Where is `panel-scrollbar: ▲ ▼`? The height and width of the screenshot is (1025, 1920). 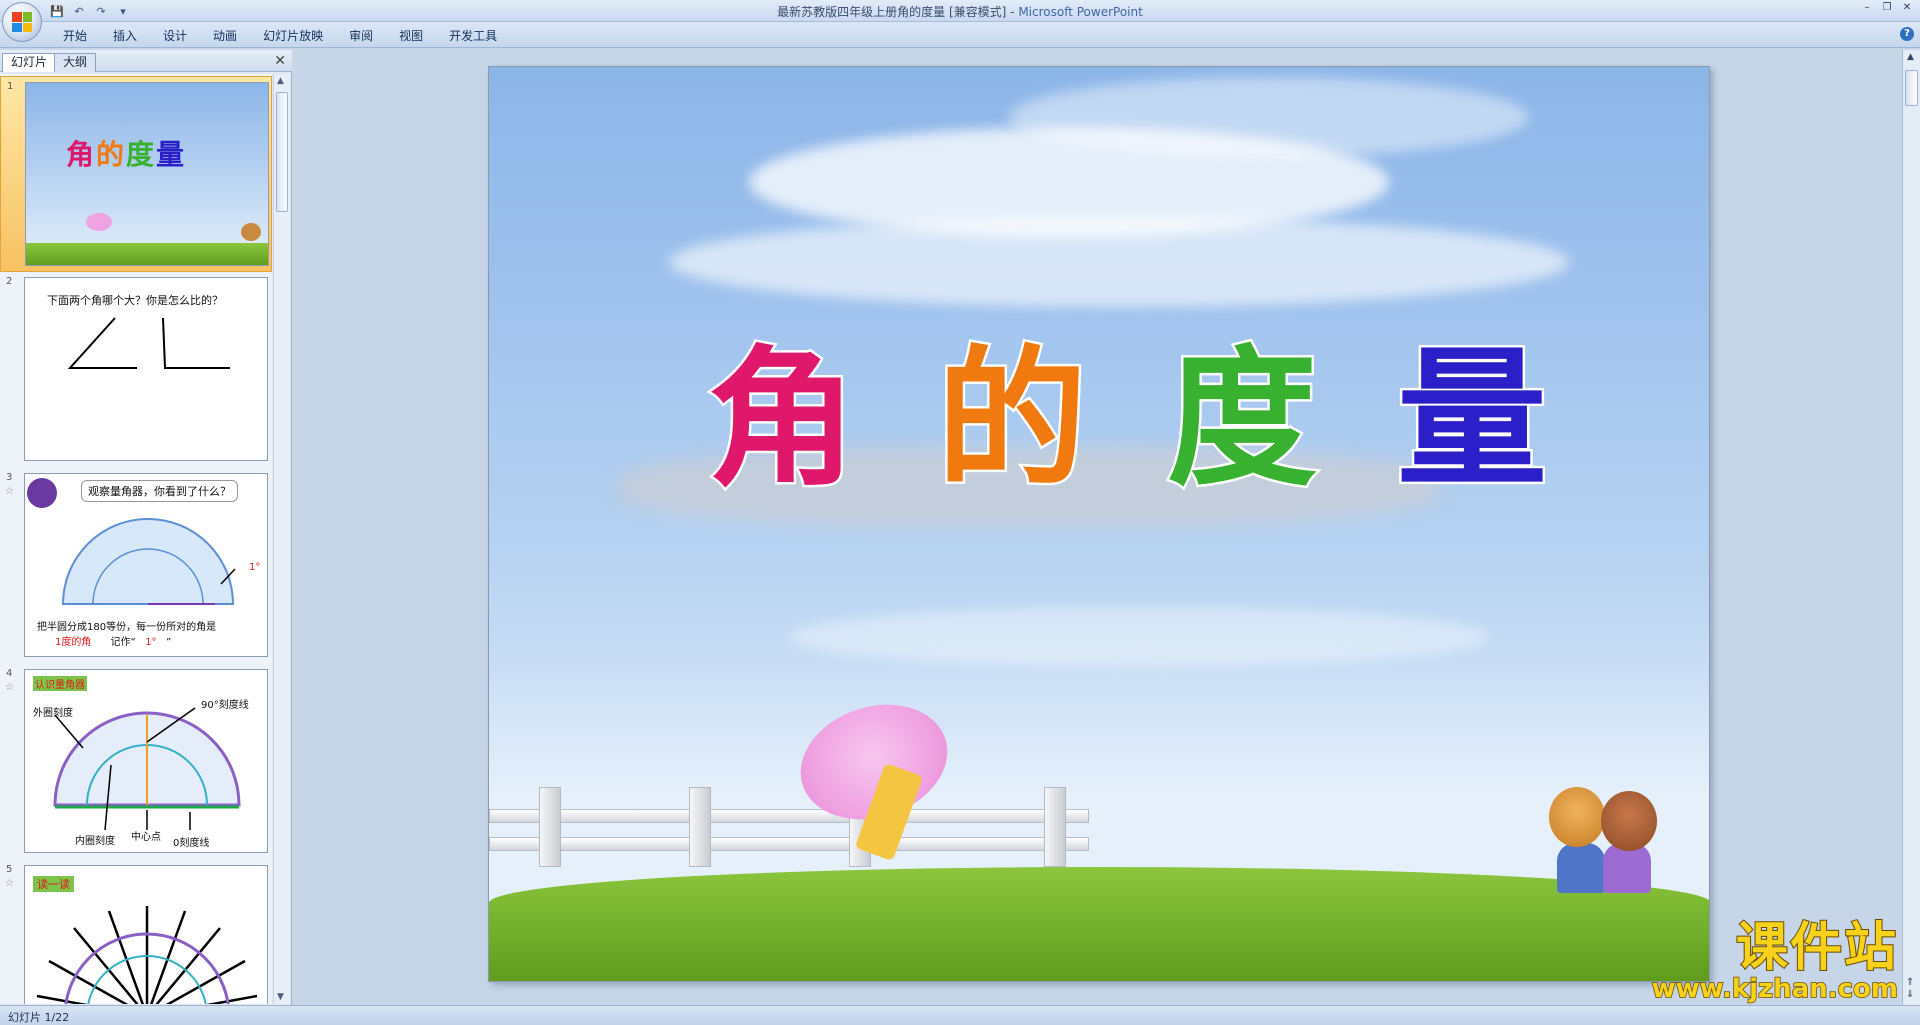
panel-scrollbar: ▲ ▼ is located at coordinates (281, 539).